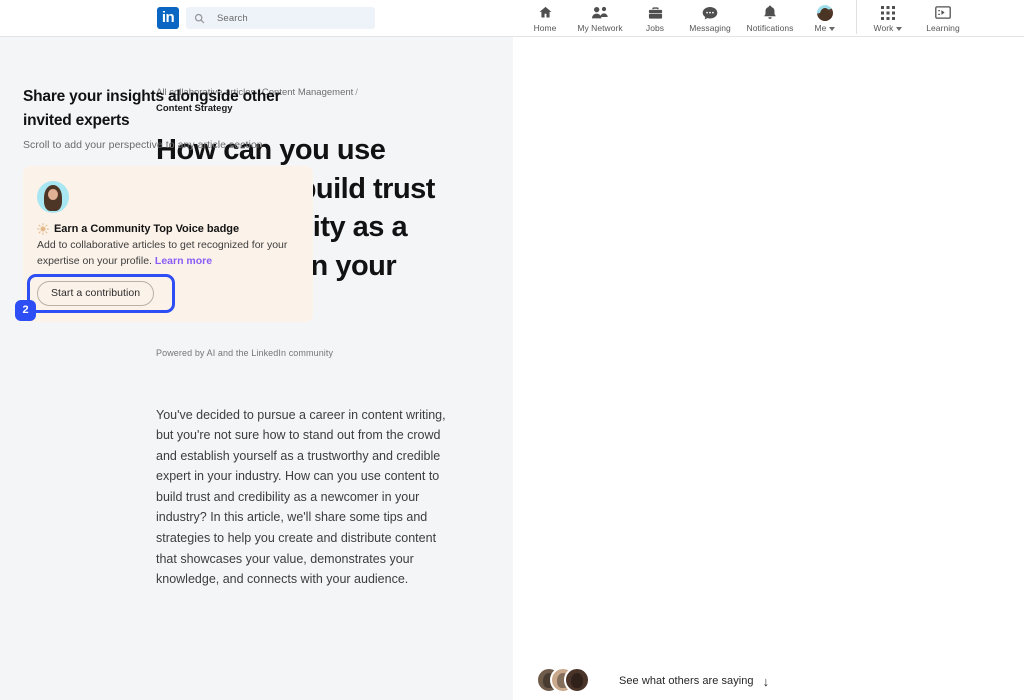 The width and height of the screenshot is (1024, 700). Describe the element at coordinates (766, 681) in the screenshot. I see `arrow-down-icon: ↓` at that location.